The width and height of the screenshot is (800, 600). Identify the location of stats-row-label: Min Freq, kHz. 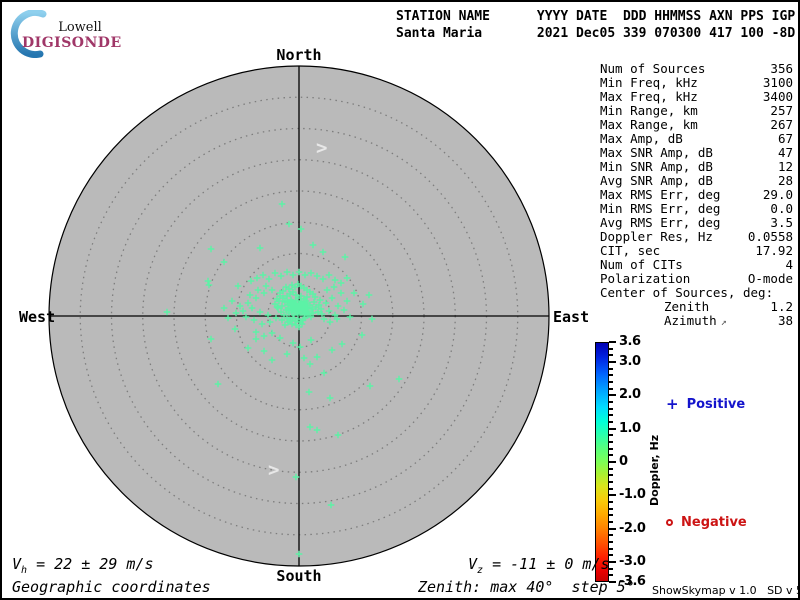
(649, 82).